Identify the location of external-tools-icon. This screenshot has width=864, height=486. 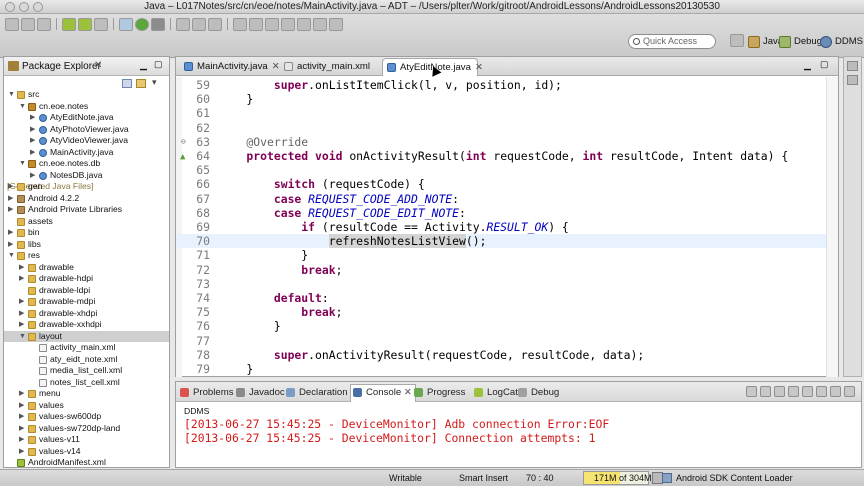
(158, 24).